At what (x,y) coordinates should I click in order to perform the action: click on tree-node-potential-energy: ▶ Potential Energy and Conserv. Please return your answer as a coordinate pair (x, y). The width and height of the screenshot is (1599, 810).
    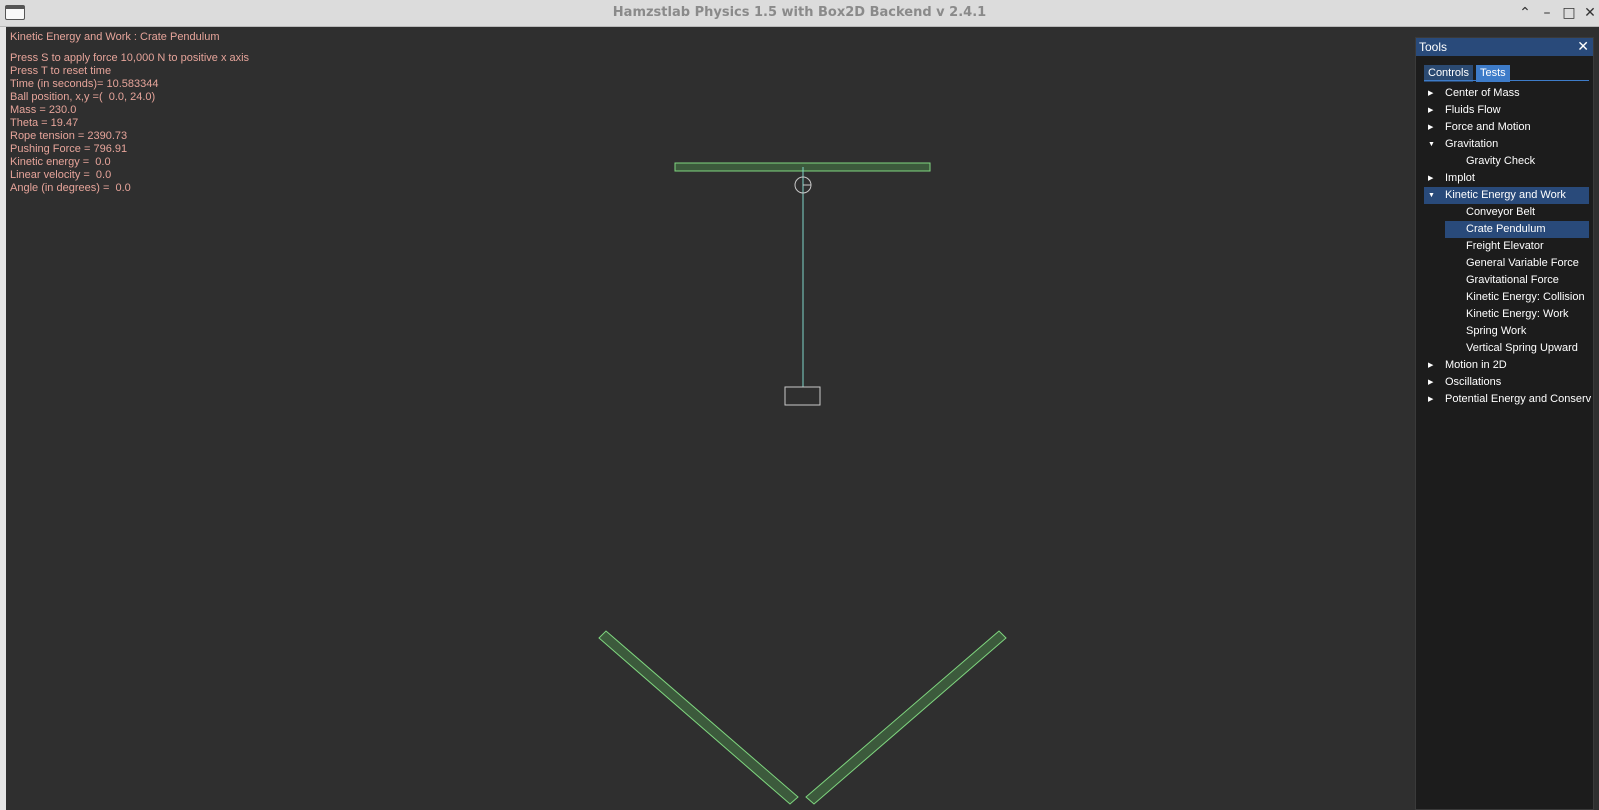
    Looking at the image, I should click on (1507, 399).